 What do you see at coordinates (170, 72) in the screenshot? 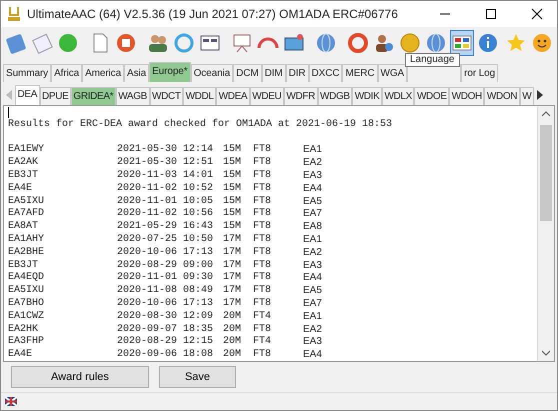
I see `tab: Europe*` at bounding box center [170, 72].